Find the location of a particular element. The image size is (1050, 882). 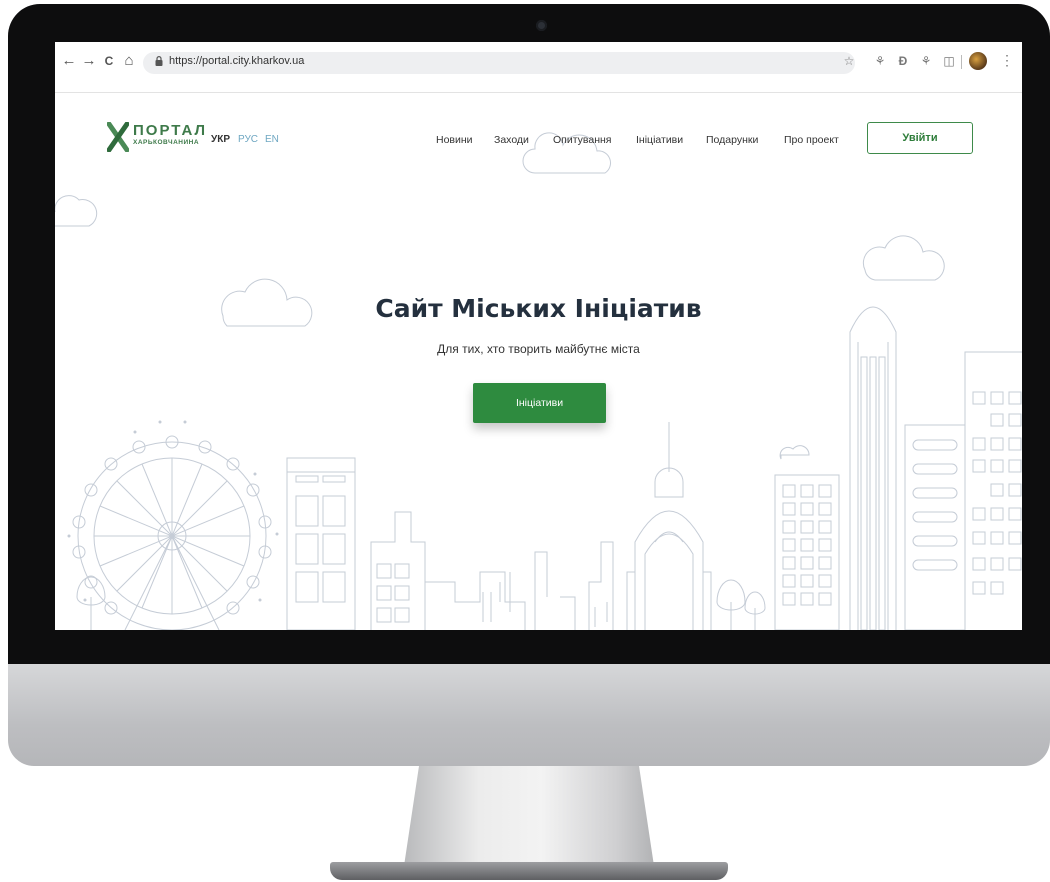

url-text: https://portal.city.kharkov.ua is located at coordinates (236, 61).